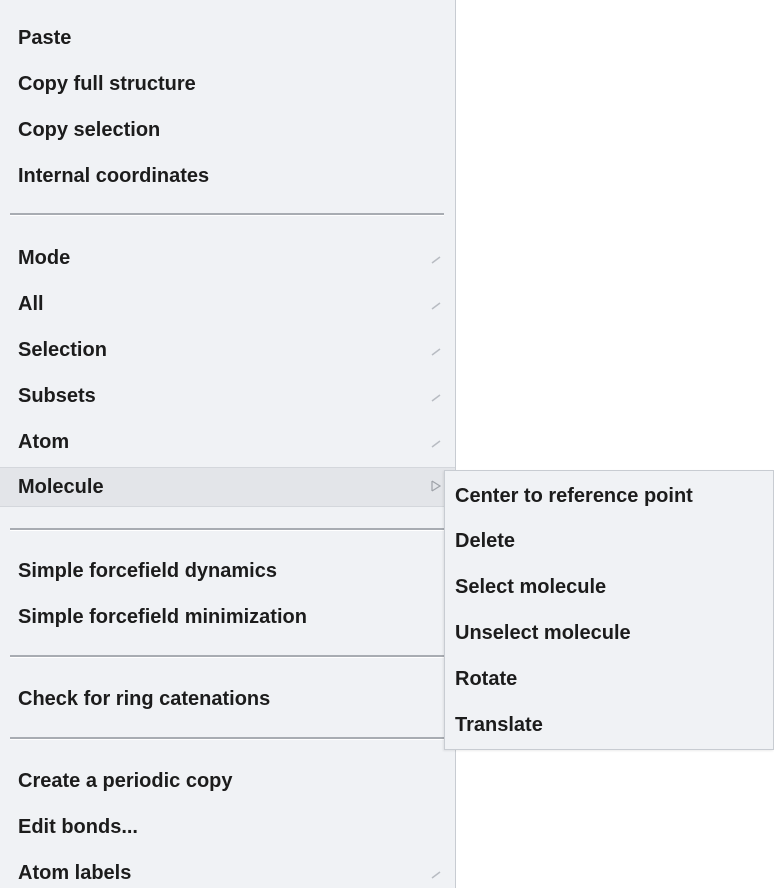  I want to click on menu-item-create-periodic-copy: Create a periodic copy, so click(227, 781).